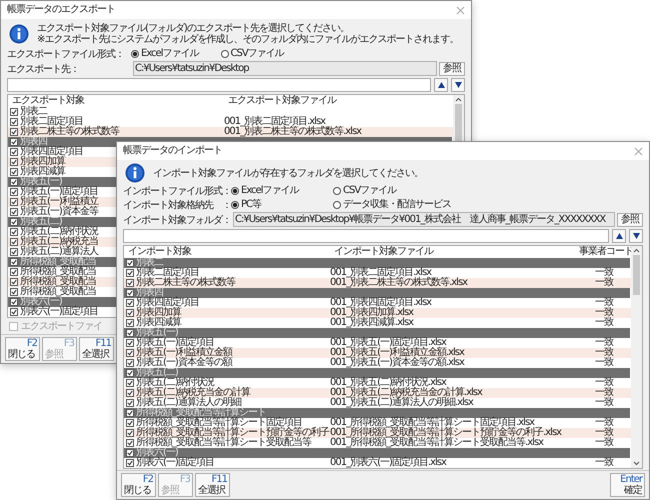  Describe the element at coordinates (219, 423) in the screenshot. I see `table-cell: 所得税額_受取配当等計算シート固定項目` at that location.